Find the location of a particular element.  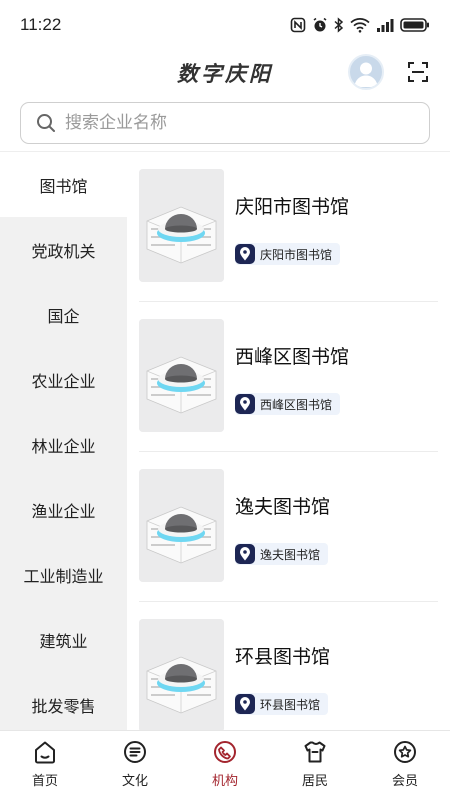

alarm-icon is located at coordinates (320, 24).